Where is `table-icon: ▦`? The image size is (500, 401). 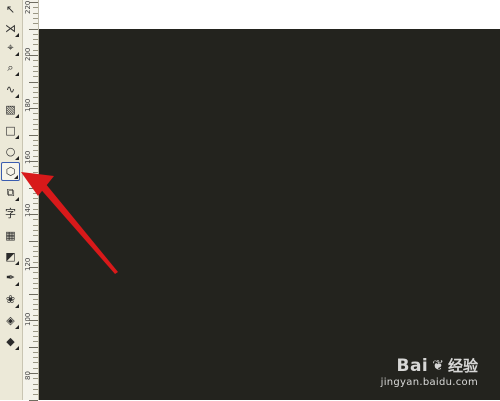 table-icon: ▦ is located at coordinates (10, 235).